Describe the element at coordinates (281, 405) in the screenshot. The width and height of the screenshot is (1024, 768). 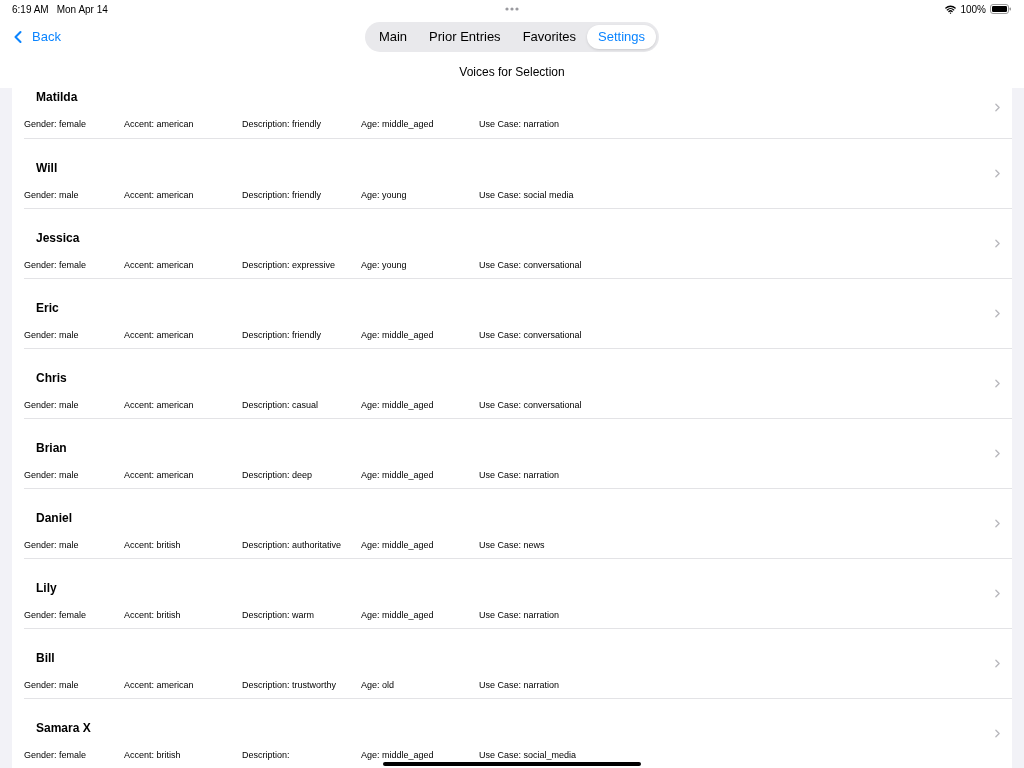
I see `voice-attribute: Description: casual` at that location.